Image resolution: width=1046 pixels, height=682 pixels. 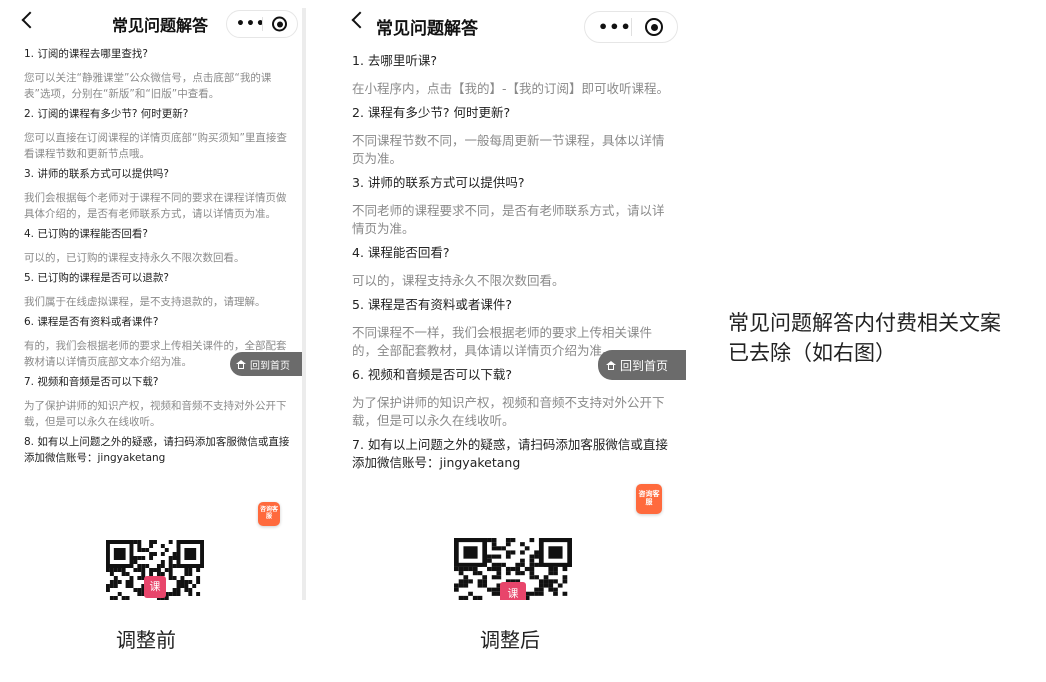 What do you see at coordinates (304, 304) in the screenshot?
I see `screen-divider` at bounding box center [304, 304].